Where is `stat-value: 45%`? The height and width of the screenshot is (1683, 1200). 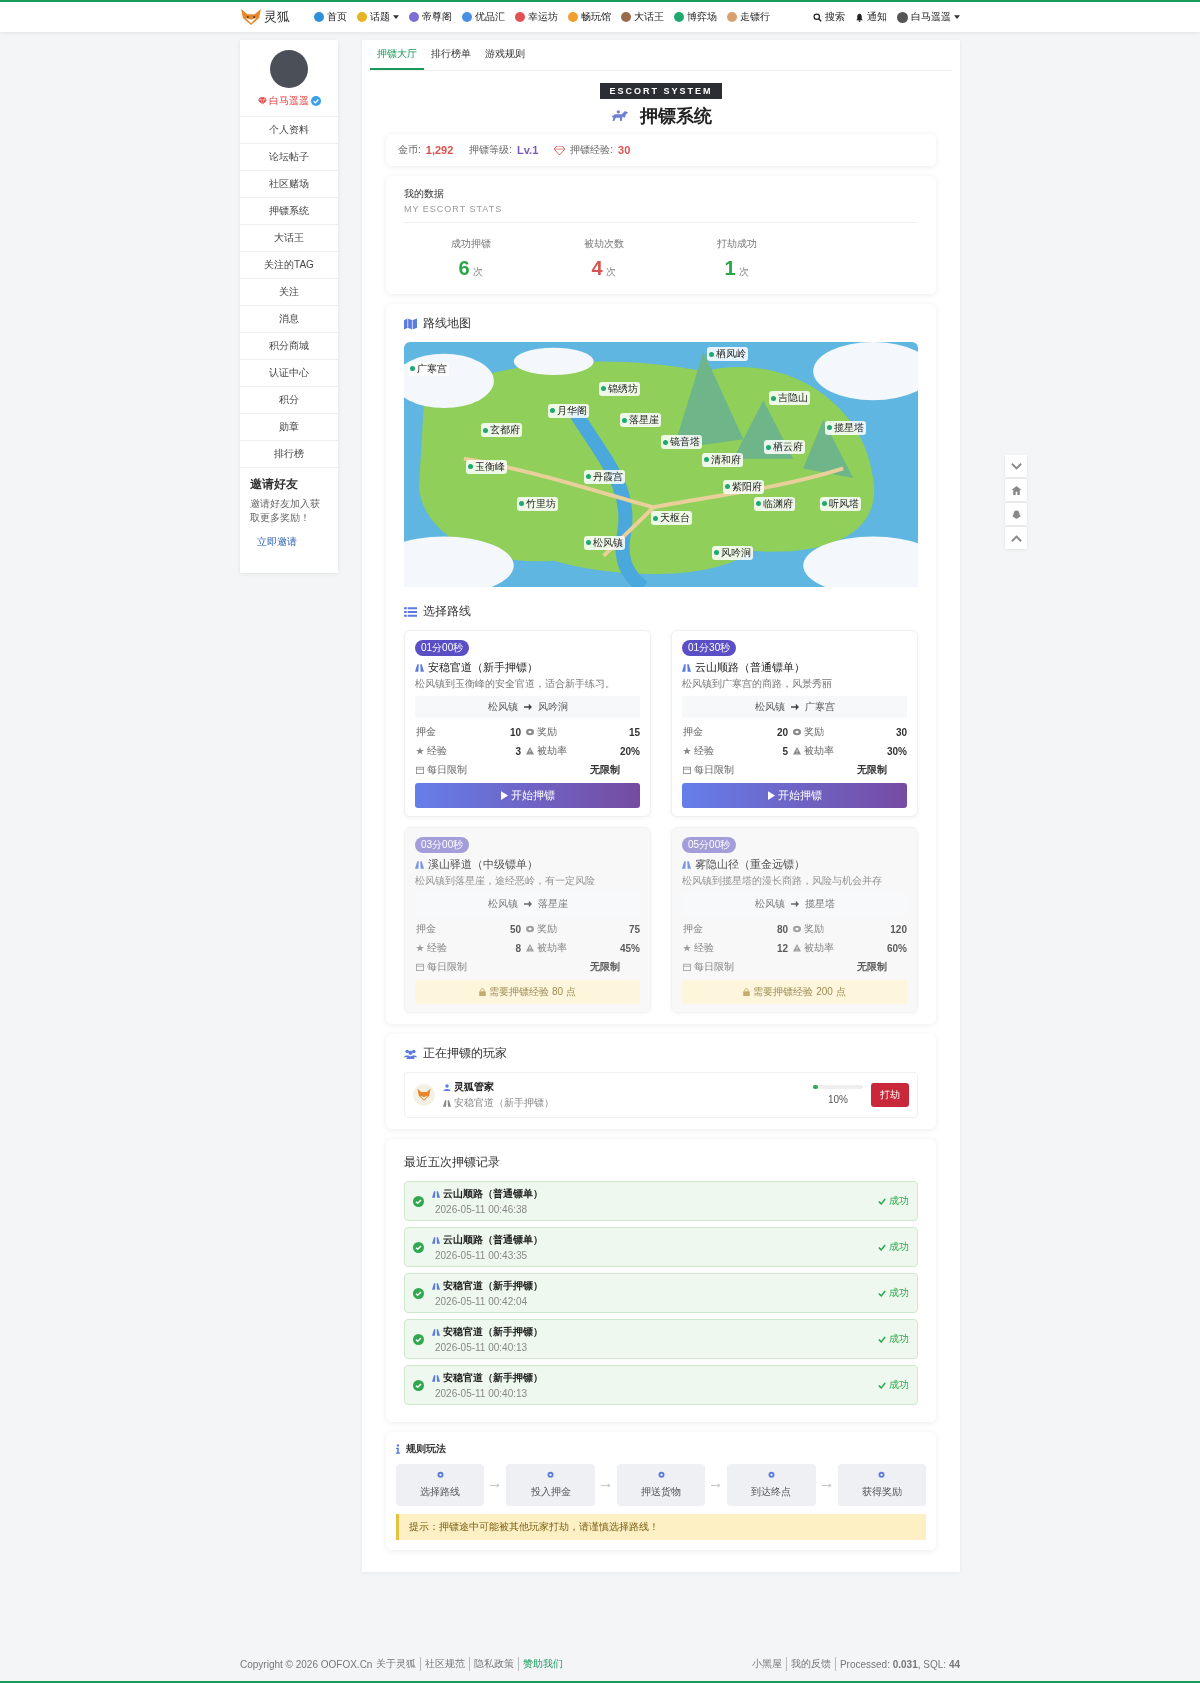 stat-value: 45% is located at coordinates (630, 948).